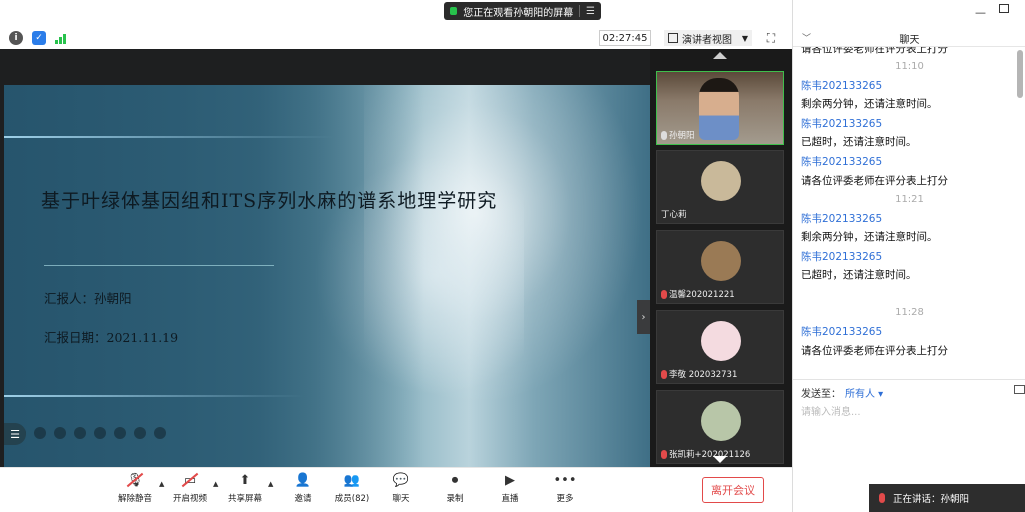  Describe the element at coordinates (522, 11) in the screenshot. I see `screen-share-banner: 您正在观看孙朝阳的屏幕 ☰` at that location.